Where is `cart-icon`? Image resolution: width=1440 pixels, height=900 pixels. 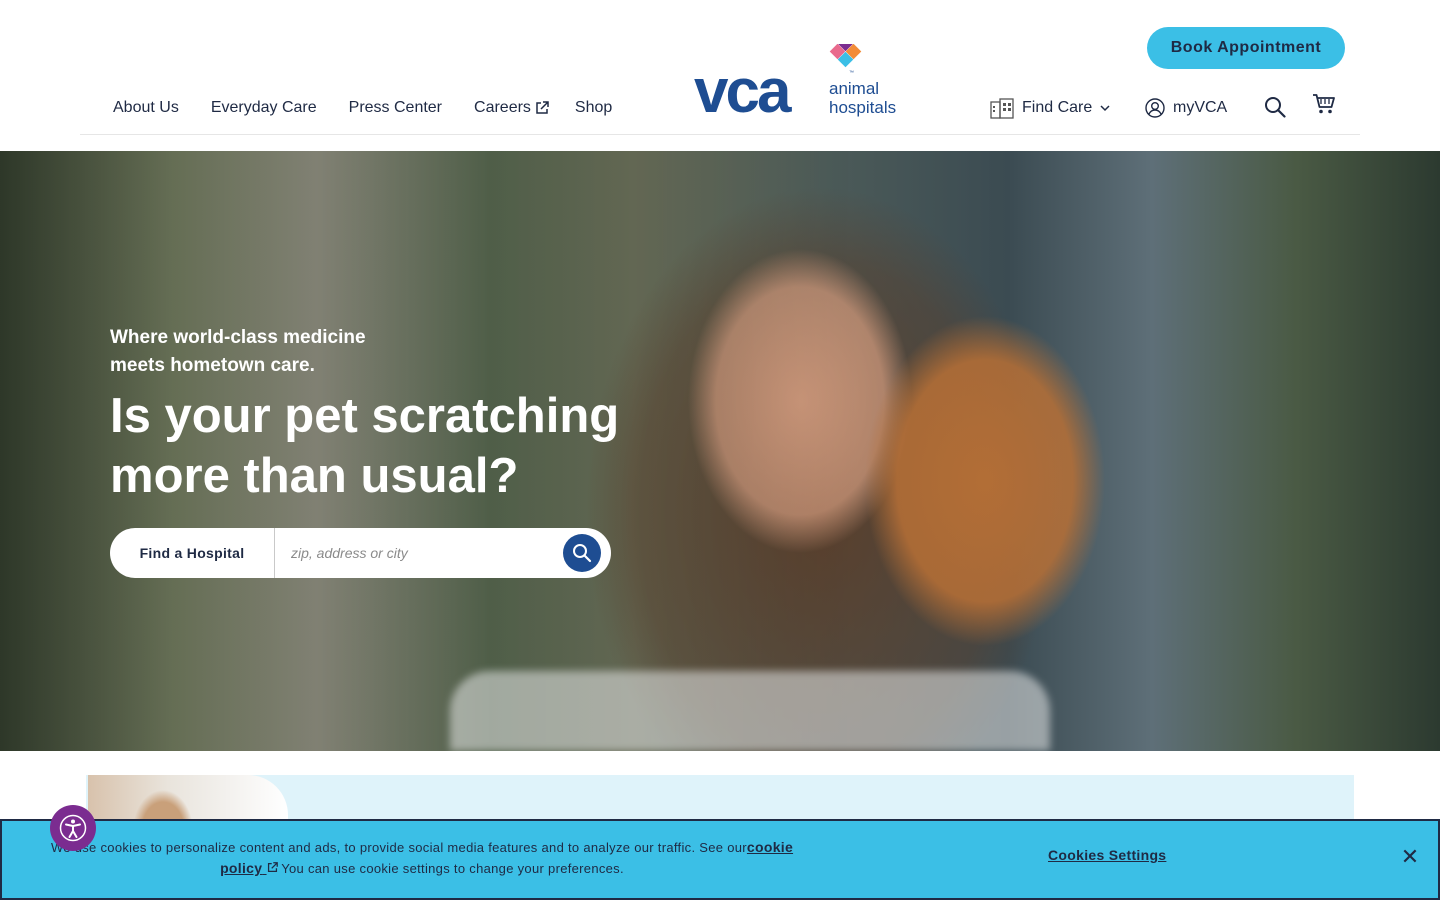
cart-icon is located at coordinates (1324, 104).